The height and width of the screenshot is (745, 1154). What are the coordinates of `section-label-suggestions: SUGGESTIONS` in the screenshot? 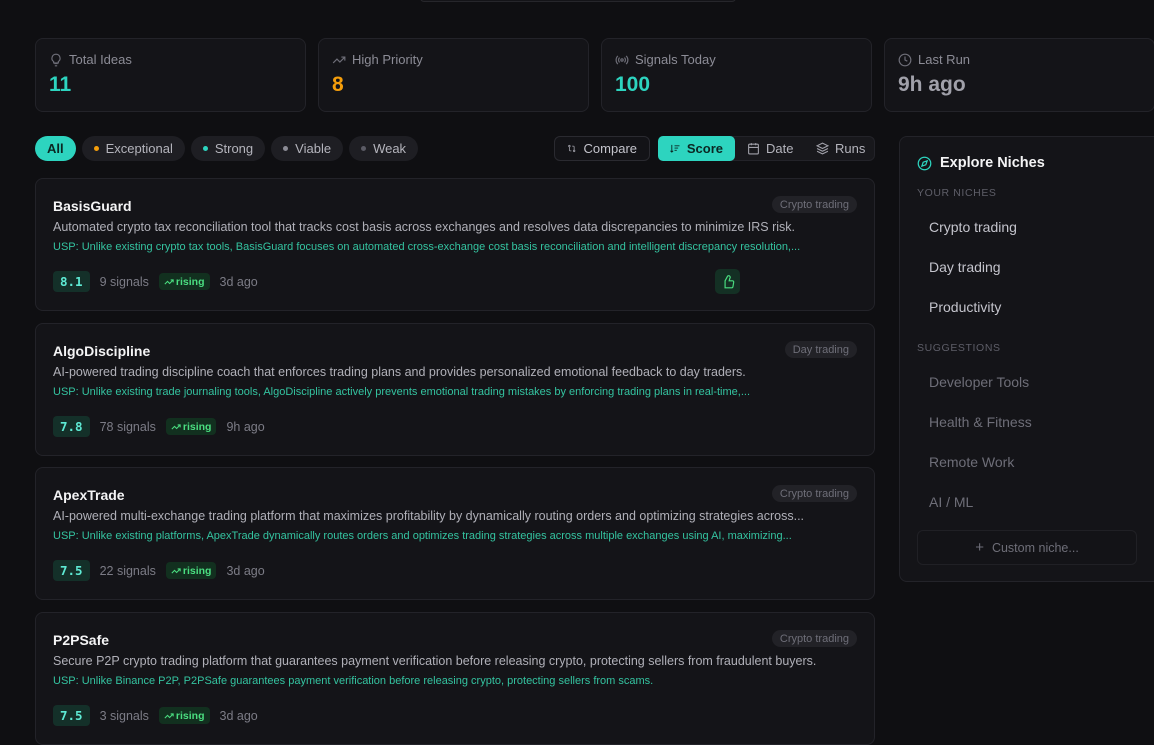 It's located at (959, 348).